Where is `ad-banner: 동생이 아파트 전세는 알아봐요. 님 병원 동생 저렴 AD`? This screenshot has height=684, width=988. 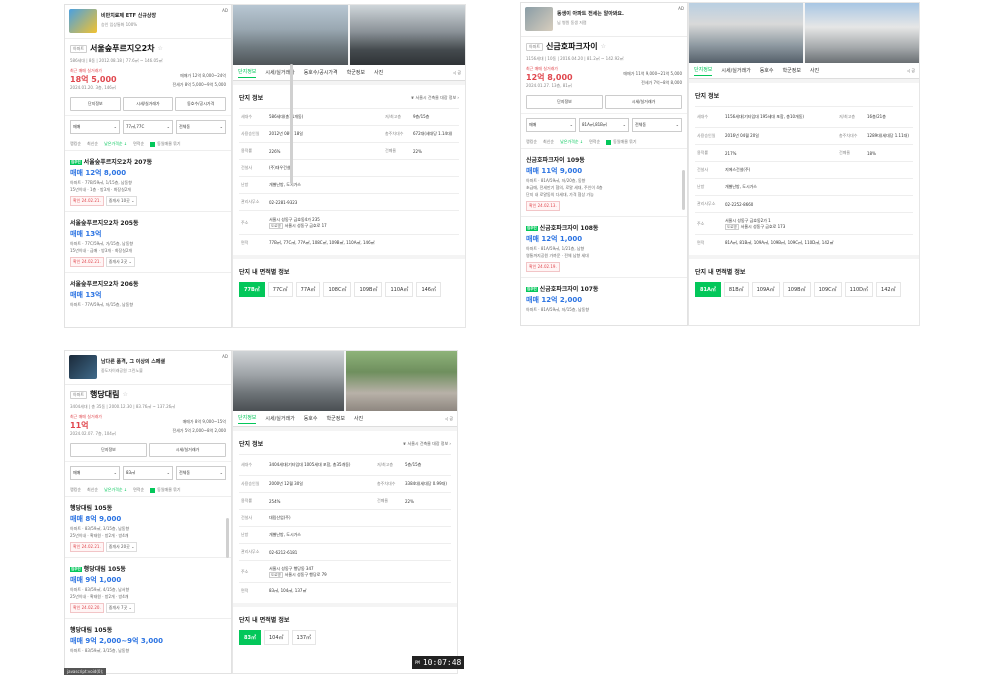 ad-banner: 동생이 아파트 전세는 알아봐요. 님 병원 동생 저렴 AD is located at coordinates (604, 20).